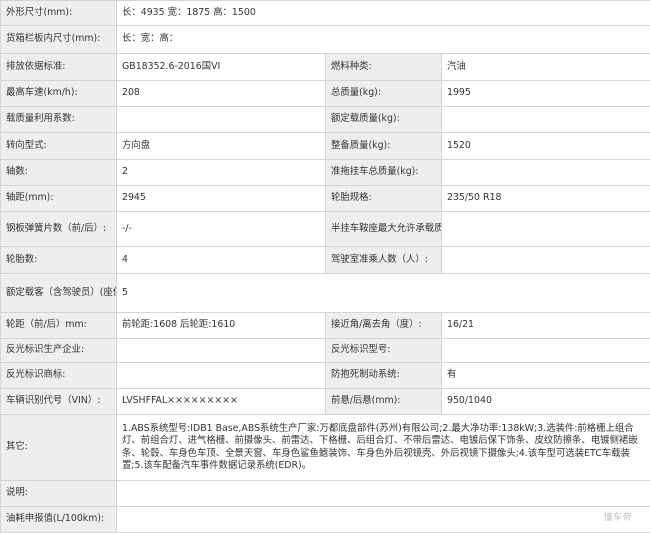  Describe the element at coordinates (221, 326) in the screenshot. I see `track-value: 前轮距:1608 后轮距:1610` at that location.